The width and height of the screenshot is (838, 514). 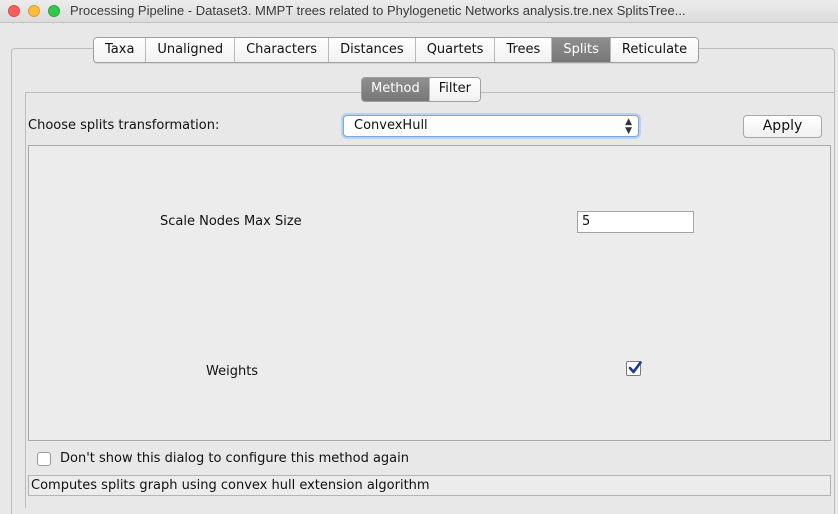 What do you see at coordinates (372, 50) in the screenshot?
I see `tab-distances: Distances` at bounding box center [372, 50].